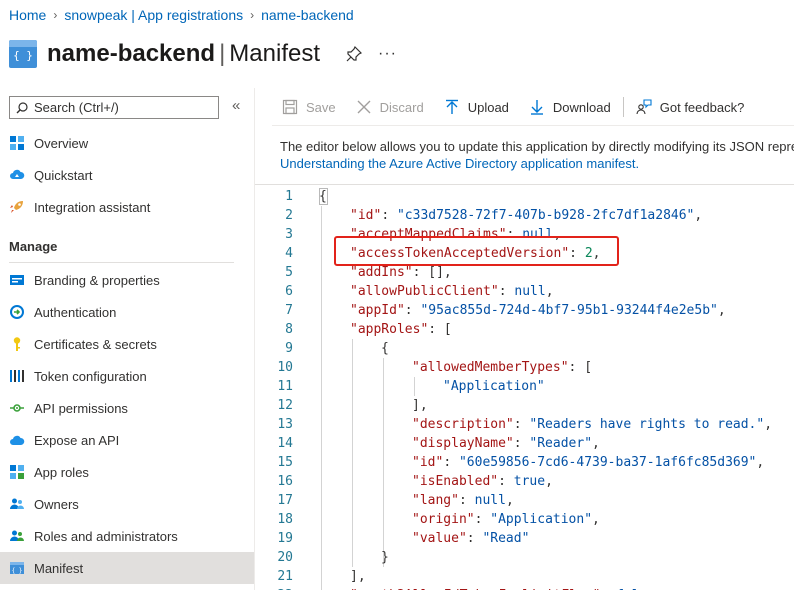 This screenshot has width=794, height=590. I want to click on code-token: ],, so click(420, 405).